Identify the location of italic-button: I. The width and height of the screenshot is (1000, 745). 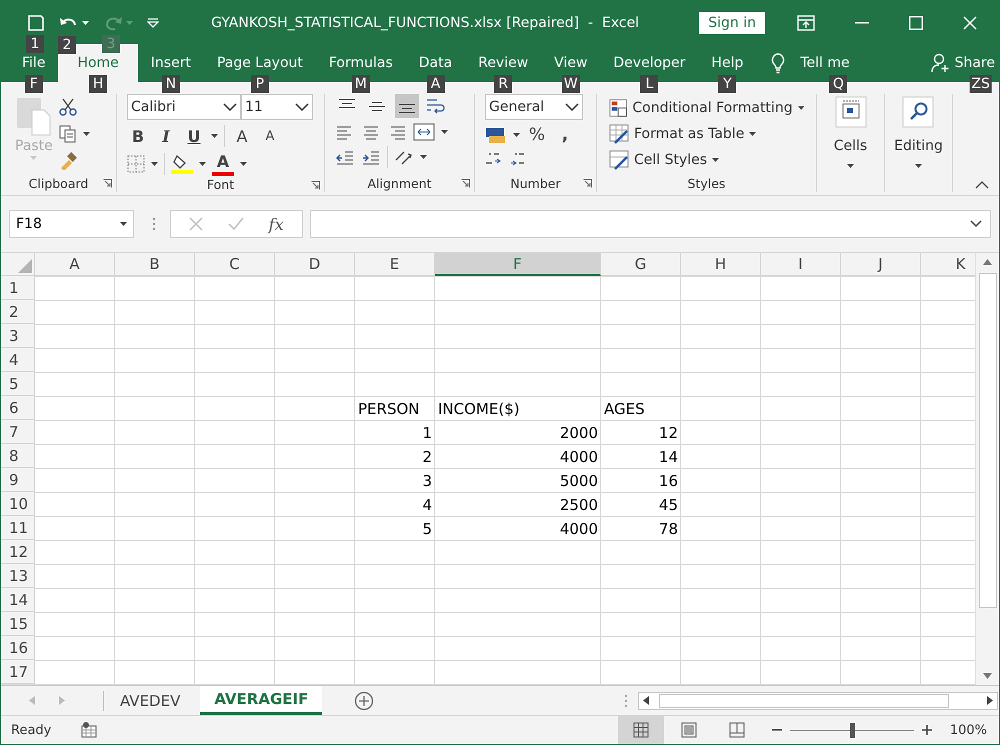
(166, 136).